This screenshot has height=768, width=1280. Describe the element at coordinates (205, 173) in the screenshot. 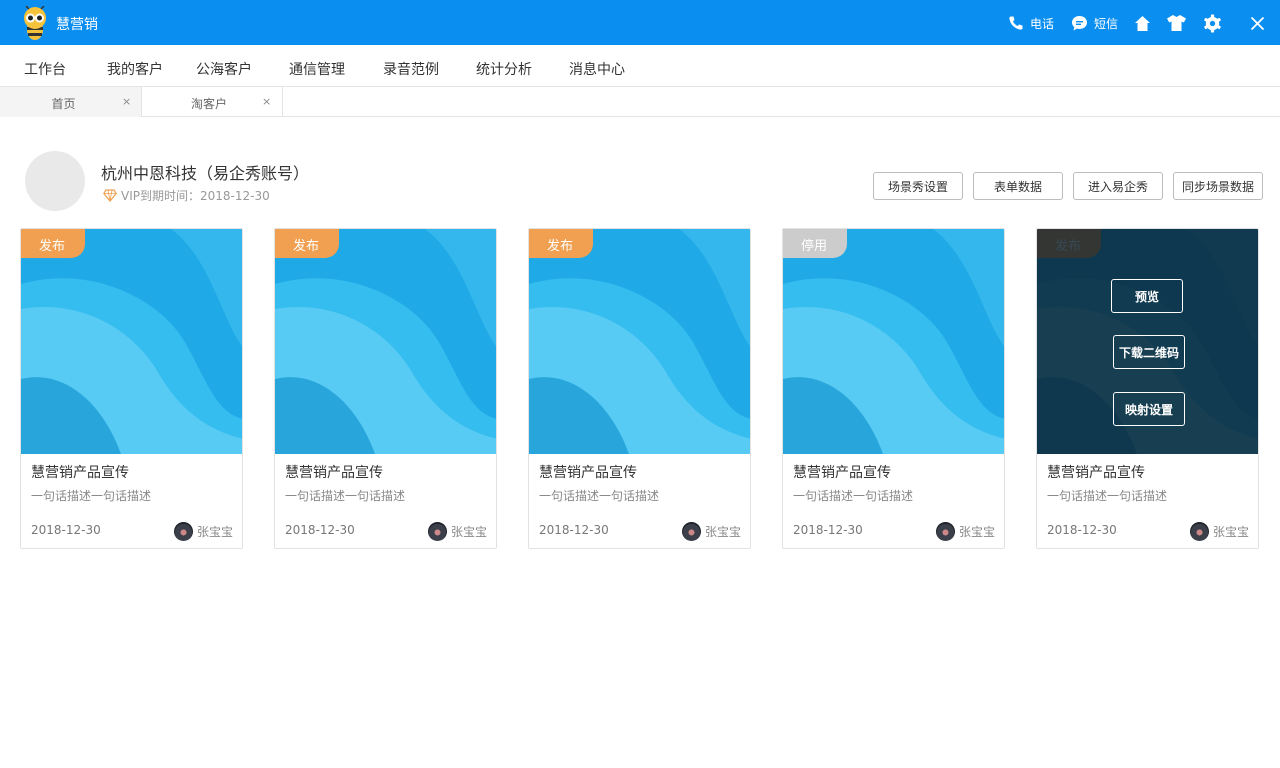

I see `account-name: 杭州中恩科技（易企秀账号）` at that location.